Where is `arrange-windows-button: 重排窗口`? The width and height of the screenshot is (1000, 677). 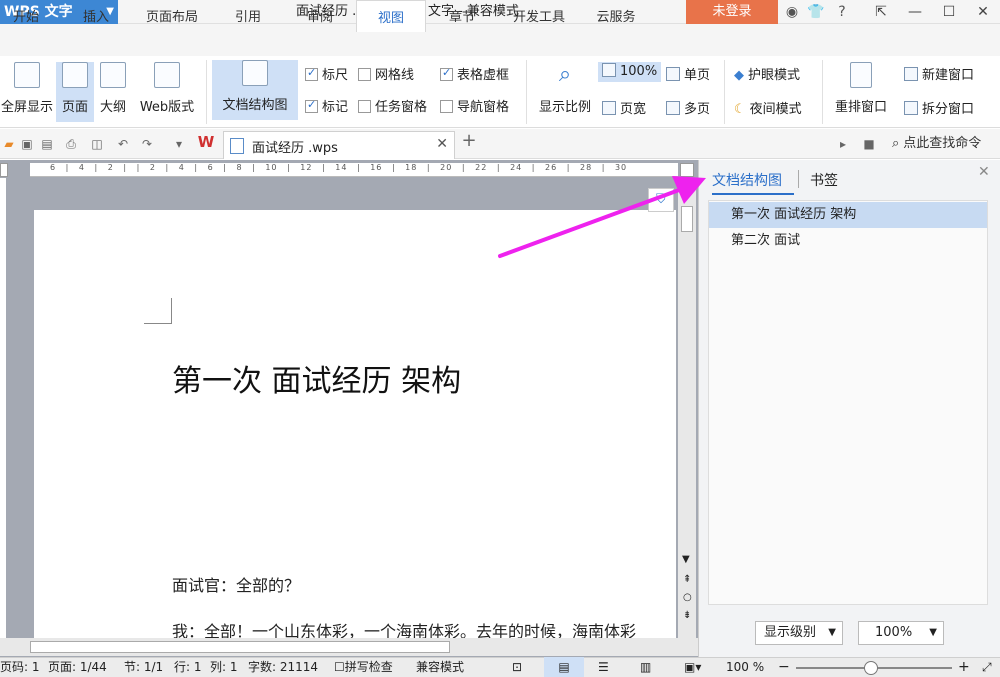
arrange-windows-button: 重排窗口 is located at coordinates (861, 92).